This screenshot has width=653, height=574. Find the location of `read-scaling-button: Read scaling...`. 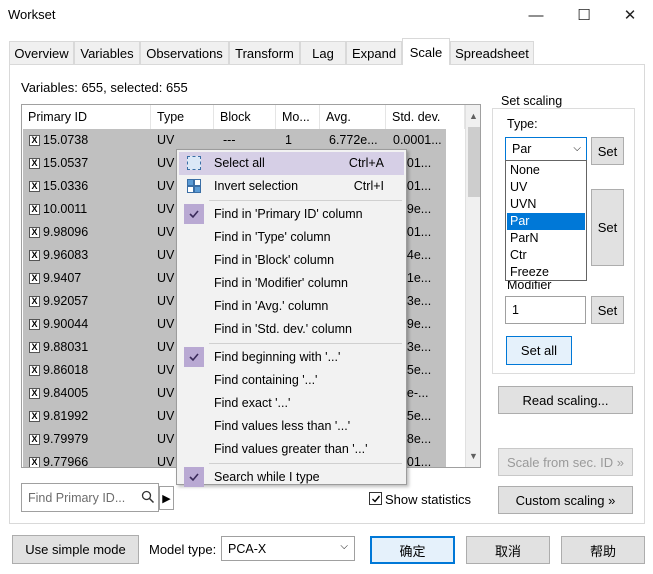

read-scaling-button: Read scaling... is located at coordinates (565, 400).